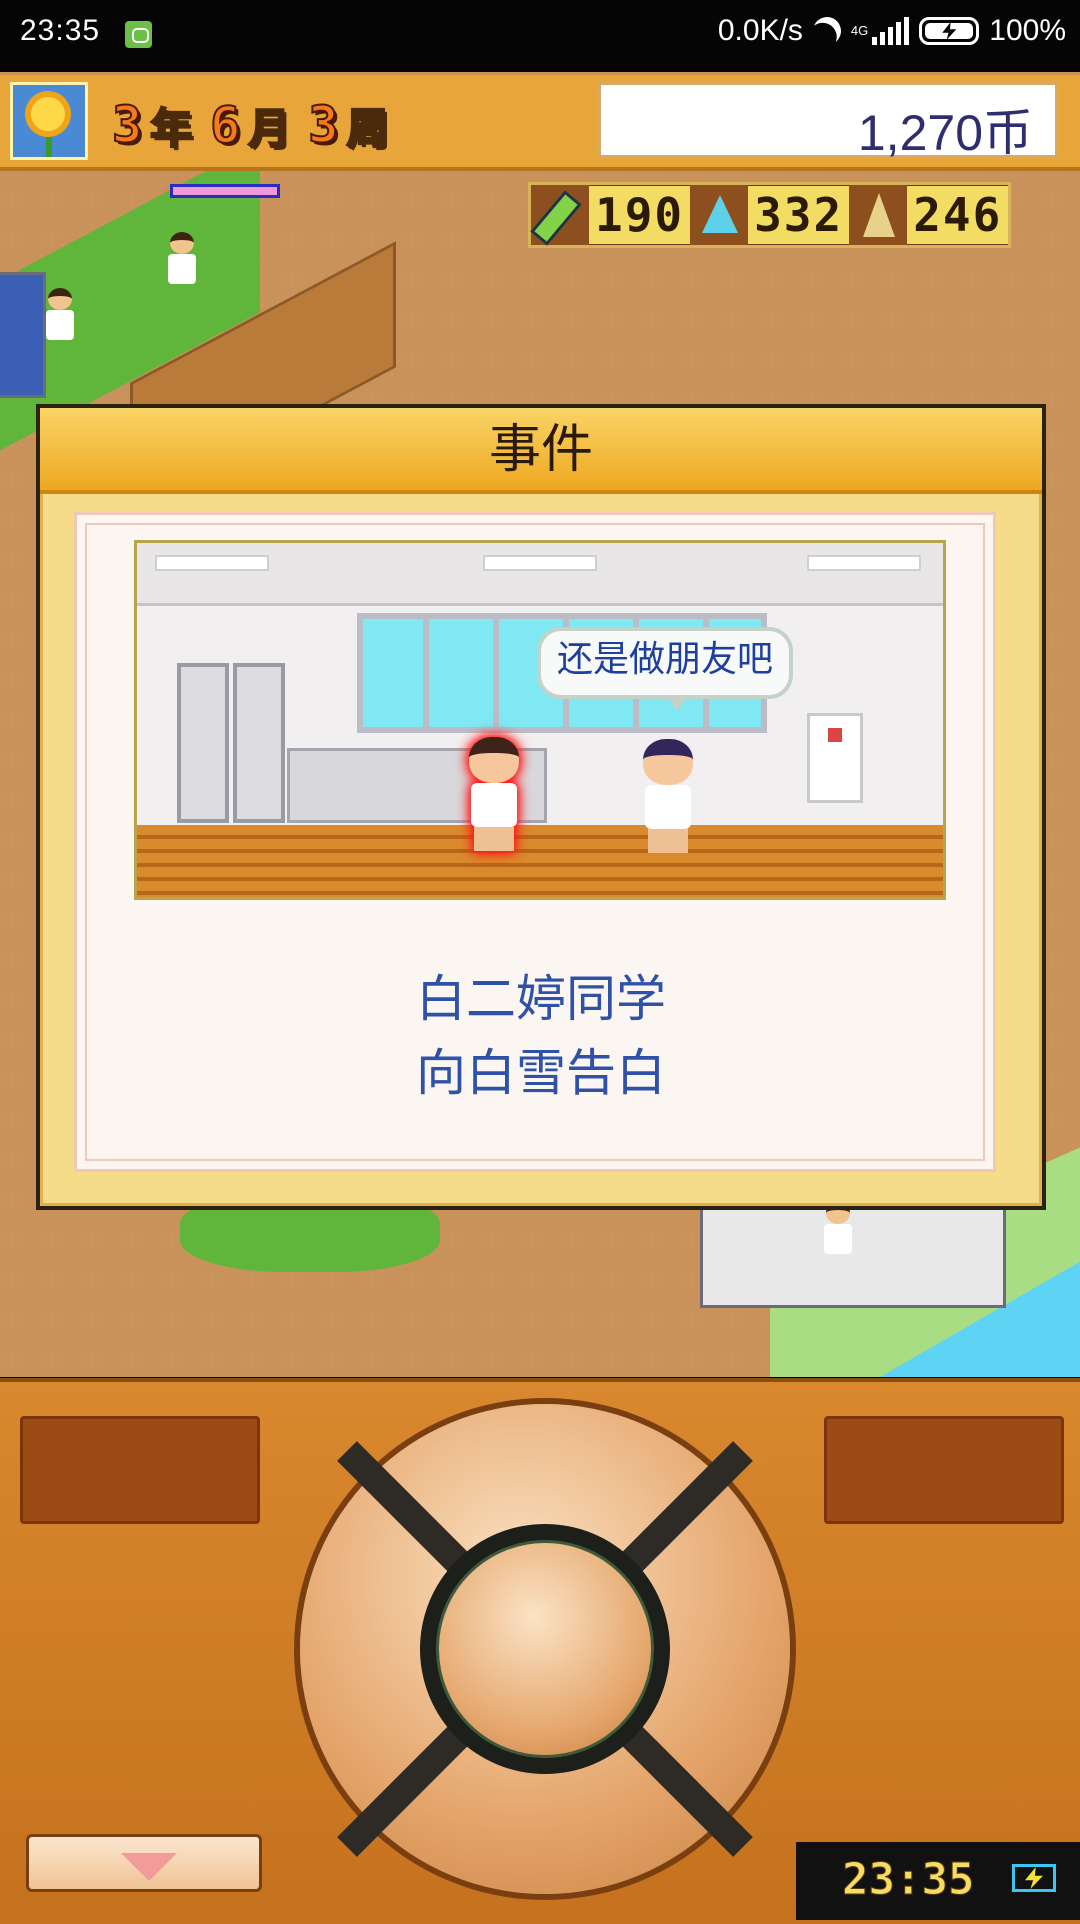 This screenshot has height=1924, width=1080. I want to click on status-bar: 23:35 0.0K/s 4G 100%, so click(540, 36).